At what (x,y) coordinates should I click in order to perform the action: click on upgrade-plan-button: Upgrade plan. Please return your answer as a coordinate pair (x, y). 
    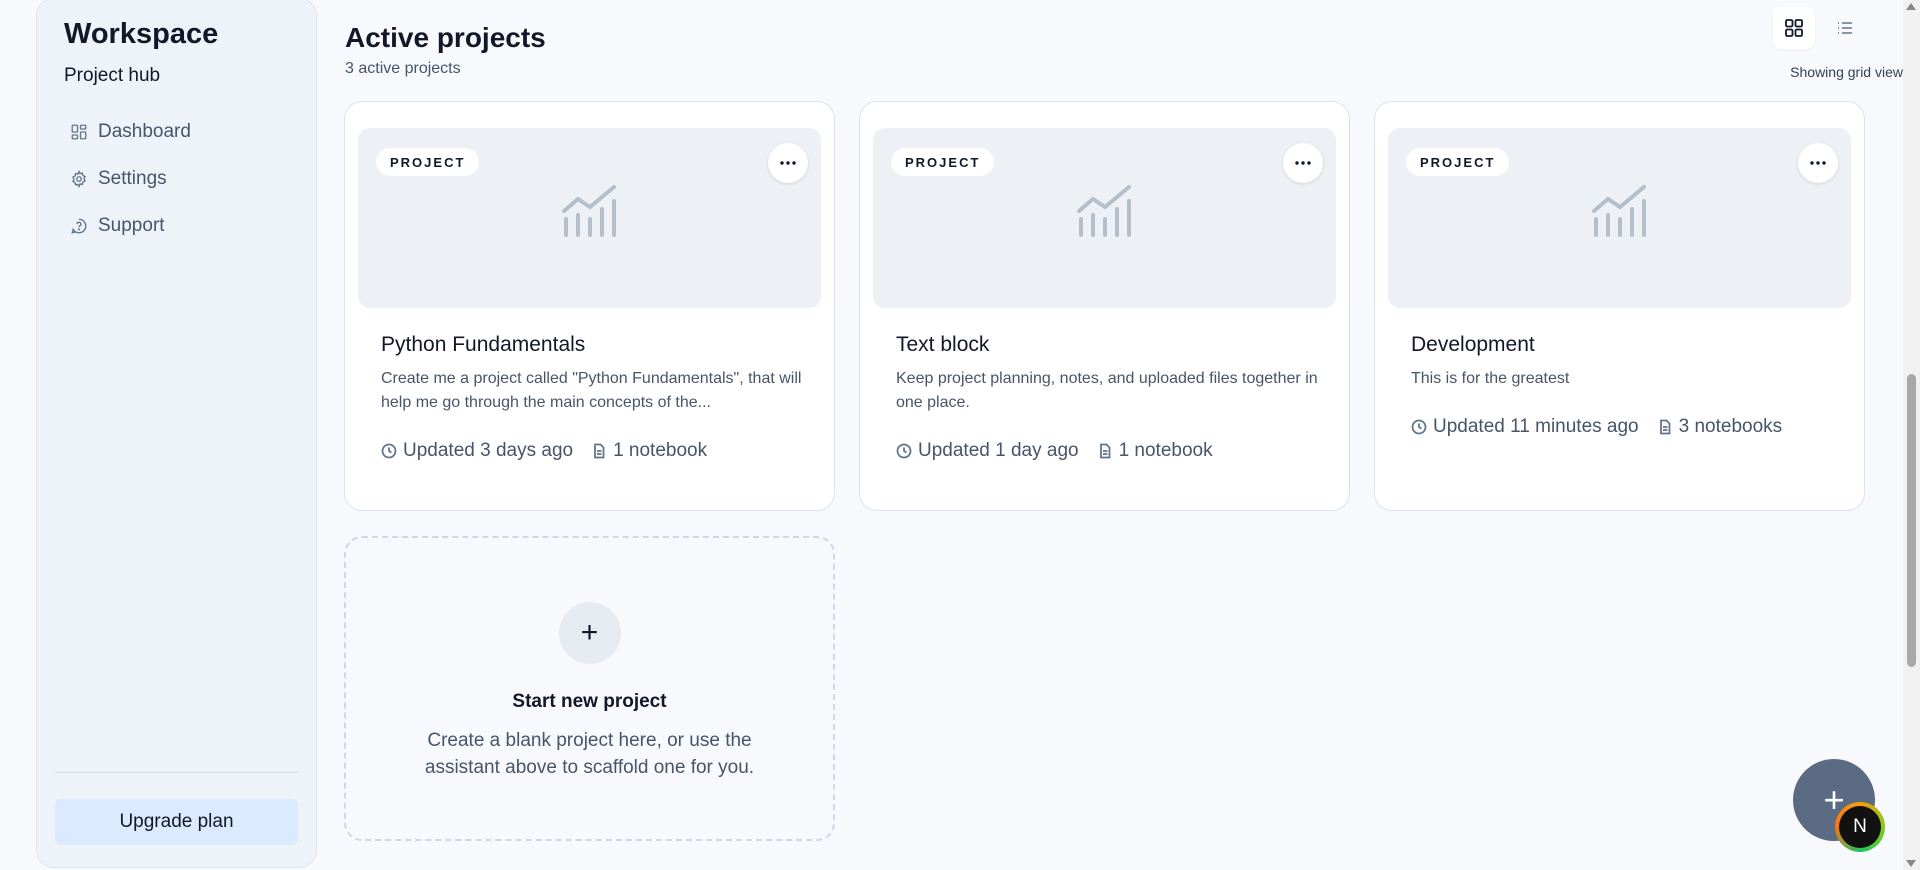
    Looking at the image, I should click on (176, 822).